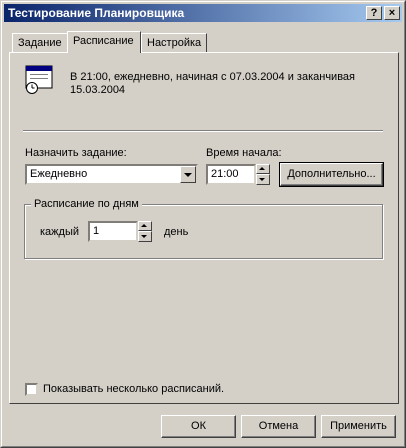 This screenshot has height=448, width=406. What do you see at coordinates (374, 13) in the screenshot?
I see `help-button: ?` at bounding box center [374, 13].